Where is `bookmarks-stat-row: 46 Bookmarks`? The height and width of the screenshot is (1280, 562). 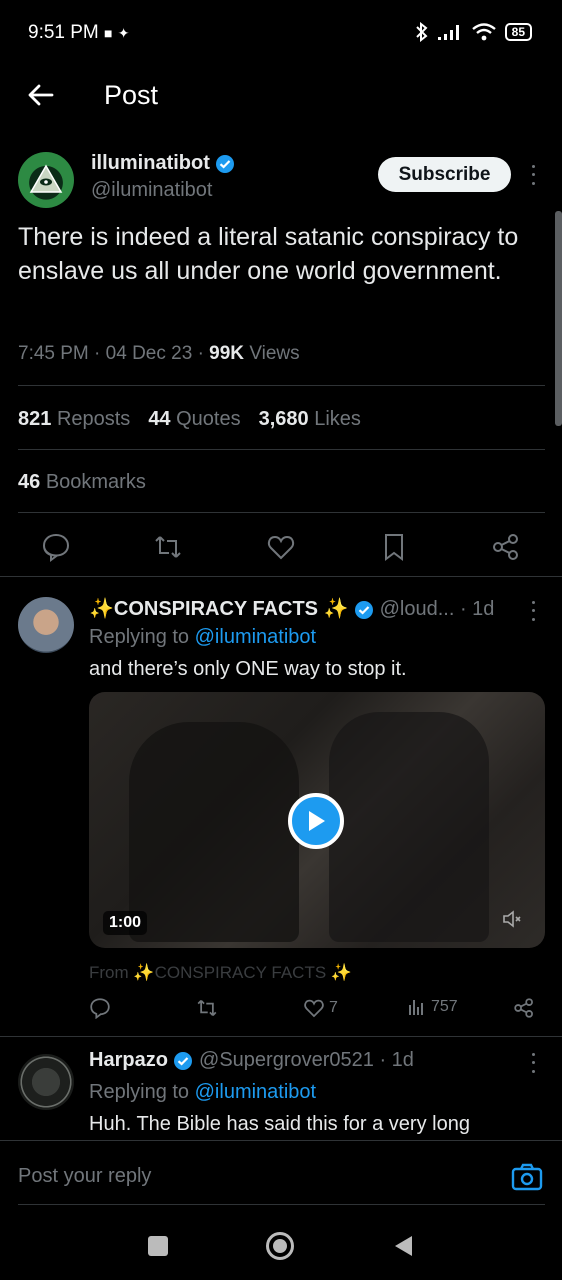 bookmarks-stat-row: 46 Bookmarks is located at coordinates (82, 482).